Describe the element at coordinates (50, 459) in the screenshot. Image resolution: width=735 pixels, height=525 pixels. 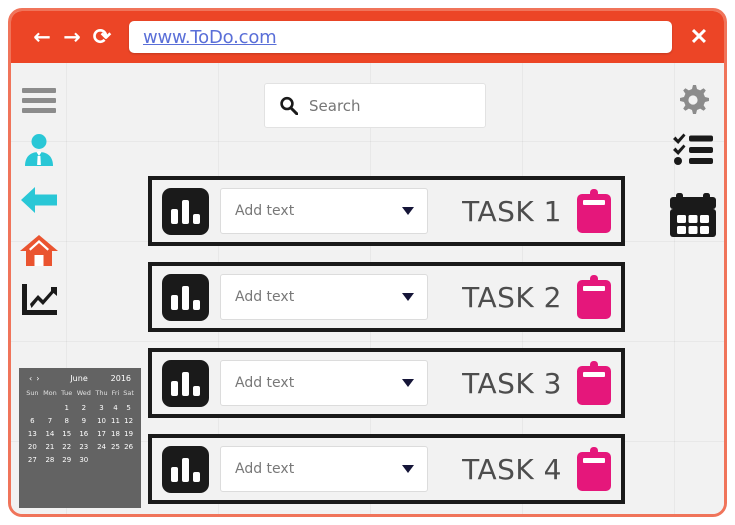
I see `calendar-day: 28` at that location.